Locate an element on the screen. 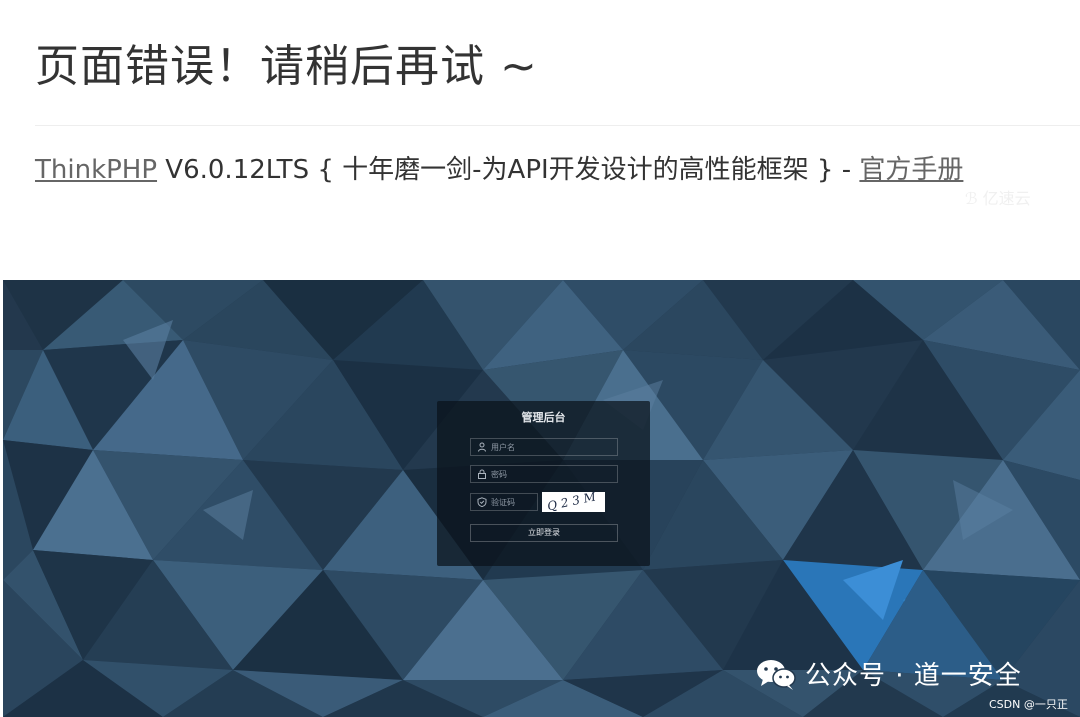 The image size is (1080, 717). lock-icon is located at coordinates (482, 474).